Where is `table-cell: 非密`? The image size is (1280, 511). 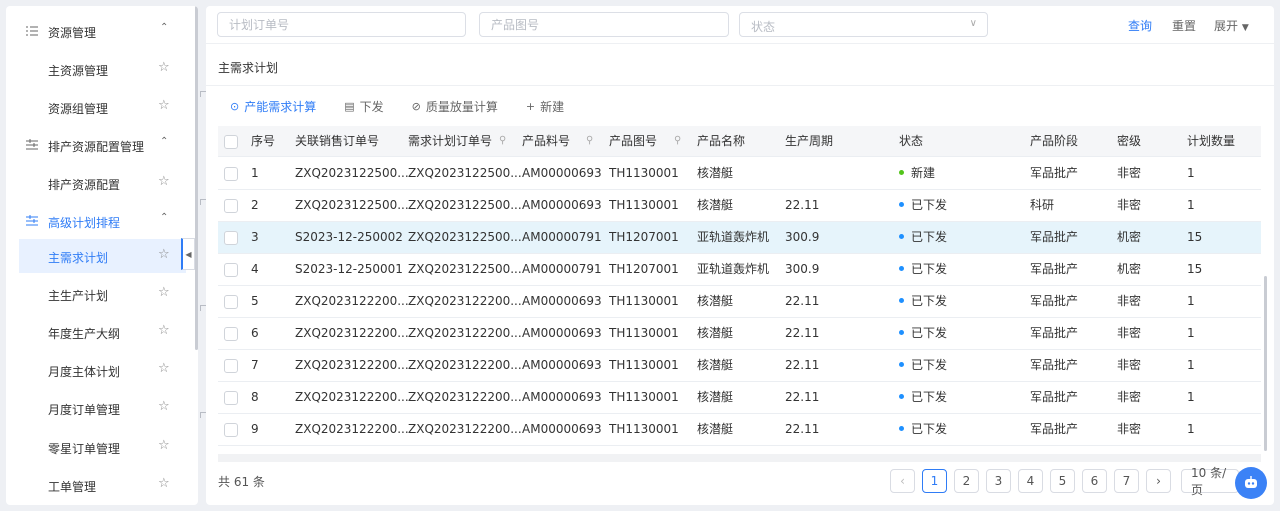
table-cell: 非密 is located at coordinates (1129, 173).